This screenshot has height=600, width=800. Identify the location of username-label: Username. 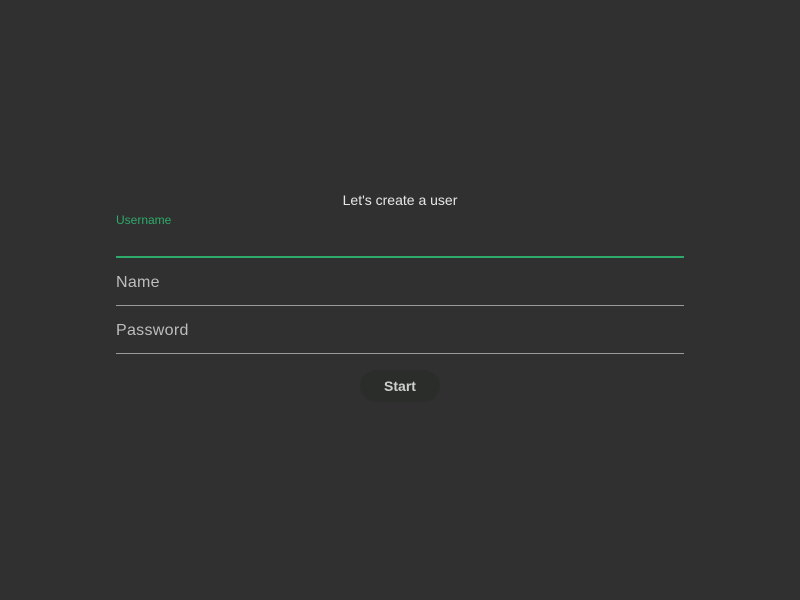
(144, 220).